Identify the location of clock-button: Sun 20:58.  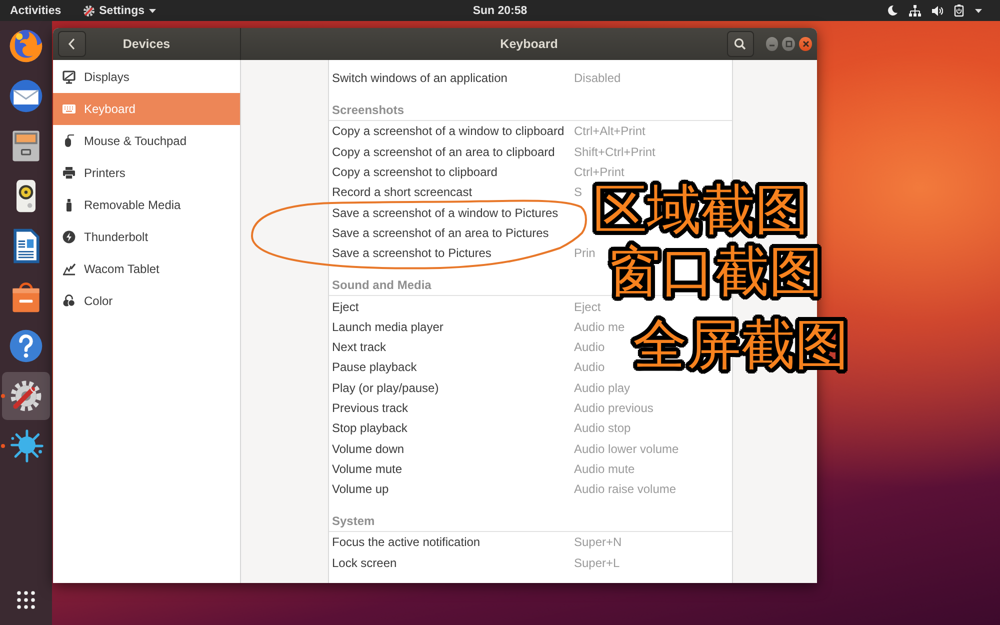
(500, 10).